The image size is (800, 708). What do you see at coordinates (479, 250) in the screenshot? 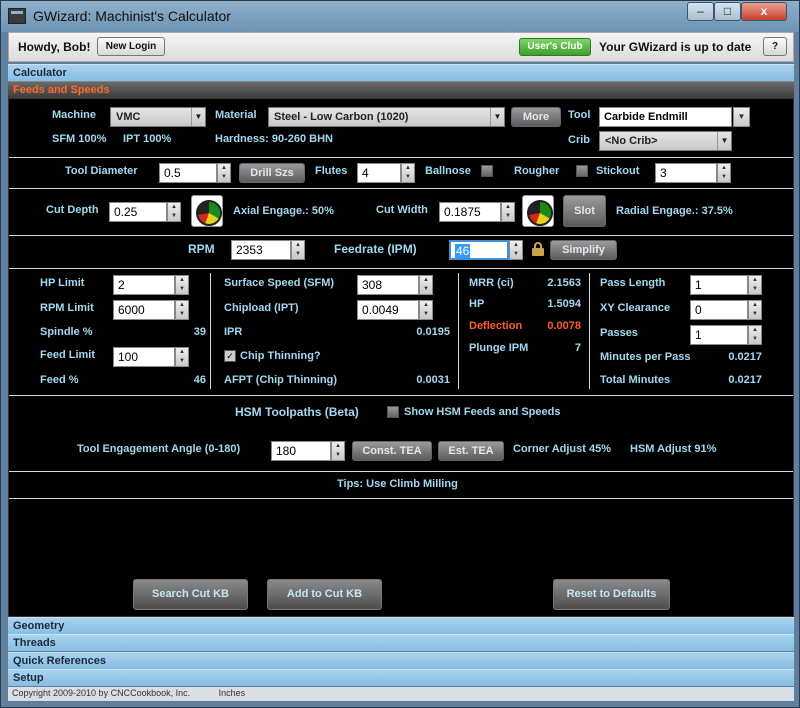
I see `feedrate-input: 46` at bounding box center [479, 250].